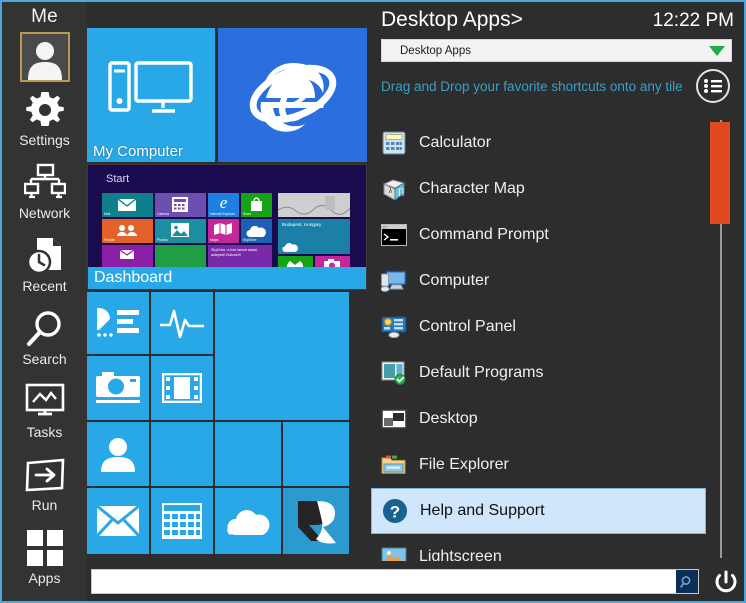 The height and width of the screenshot is (603, 746). What do you see at coordinates (454, 280) in the screenshot?
I see `list-item-label: Computer` at bounding box center [454, 280].